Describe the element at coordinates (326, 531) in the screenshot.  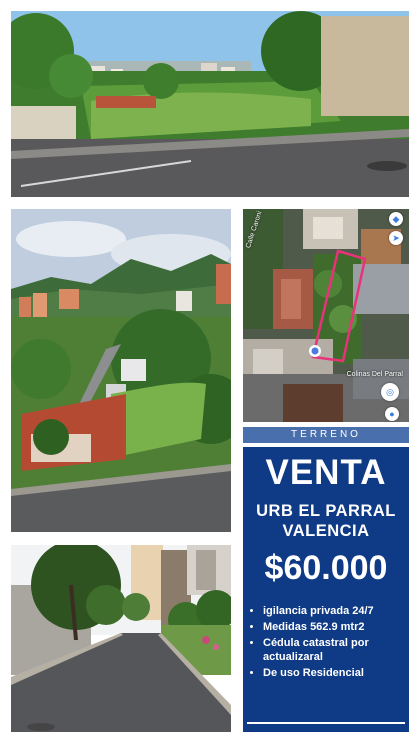
I see `location-line-2: VALENCIA` at that location.